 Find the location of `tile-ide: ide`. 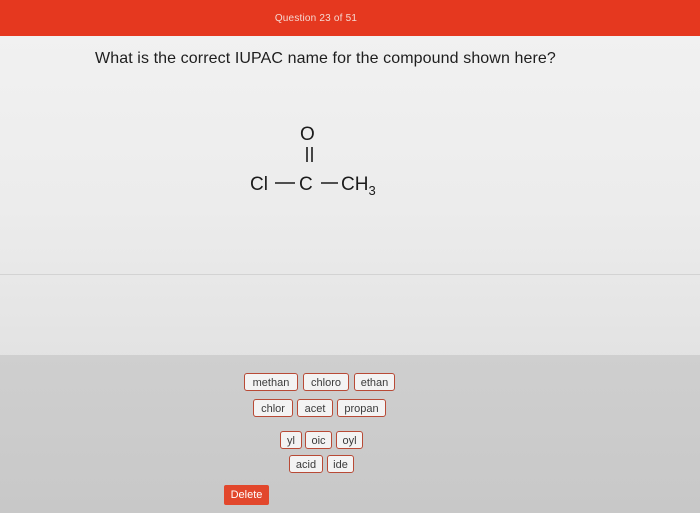

tile-ide: ide is located at coordinates (340, 464).